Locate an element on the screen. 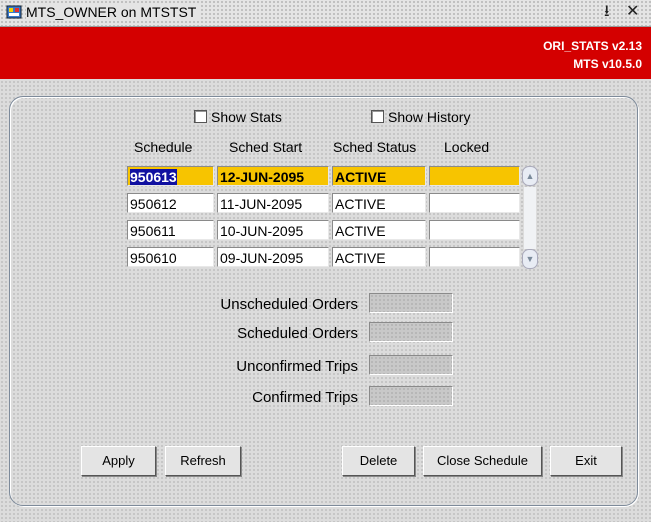  close-icon: ✕ is located at coordinates (632, 12).